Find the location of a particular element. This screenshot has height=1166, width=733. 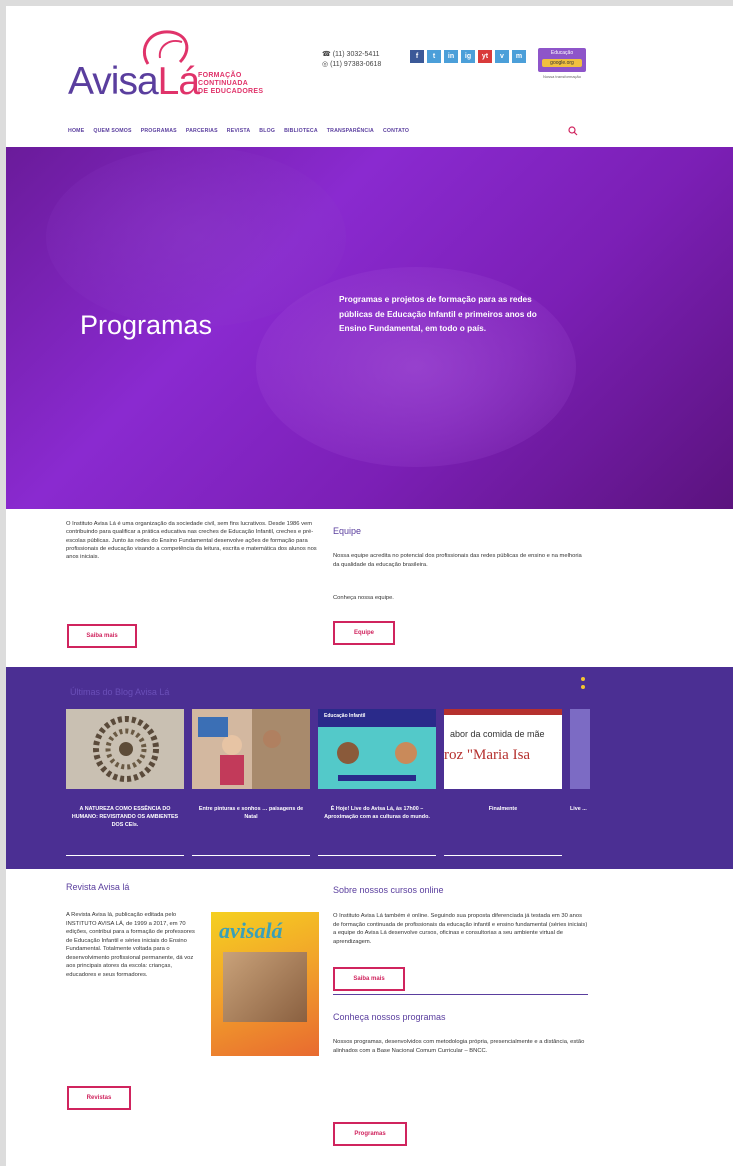

logo-text: AvisaLá is located at coordinates (134, 81).